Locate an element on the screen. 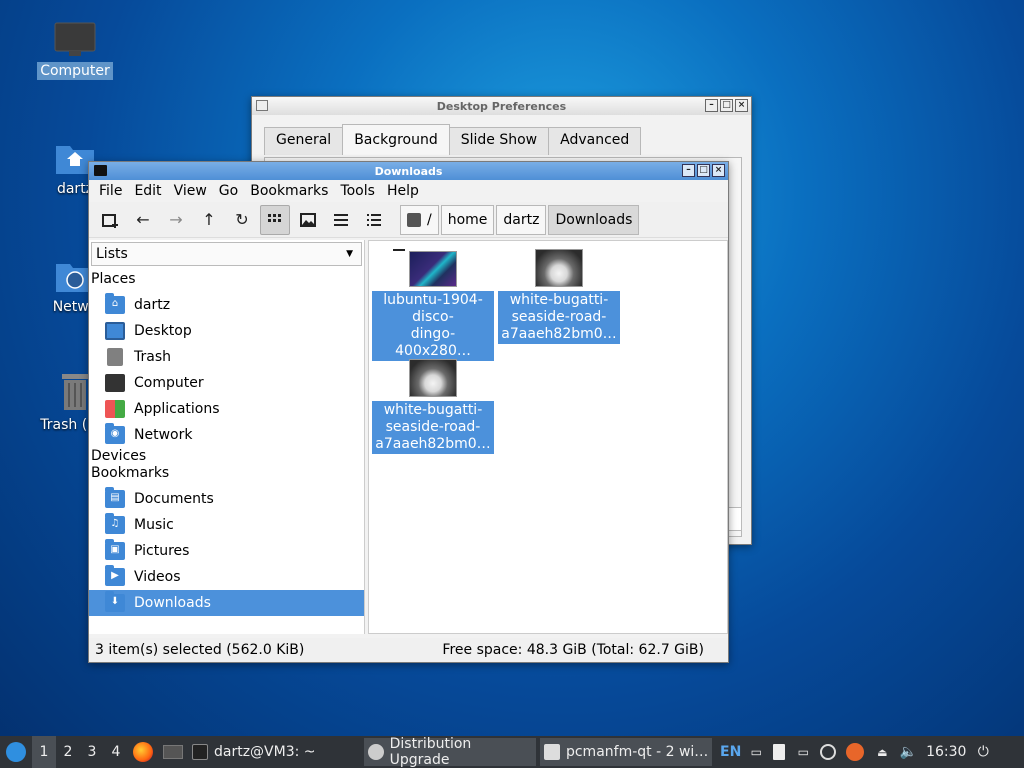  task-label: dartz@VM3: ~ is located at coordinates (265, 752).